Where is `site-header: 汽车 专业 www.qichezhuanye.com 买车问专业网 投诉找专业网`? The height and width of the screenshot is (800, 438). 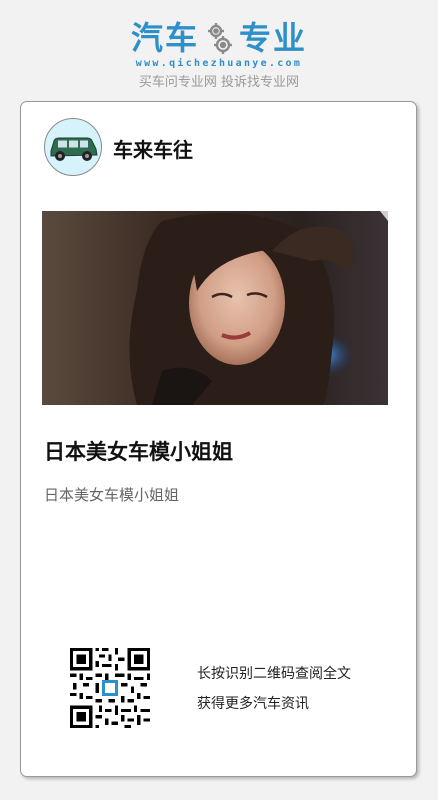
site-header: 汽车 专业 www.qichezhuanye.com 买车问专业网 投诉找专业网 is located at coordinates (219, 50).